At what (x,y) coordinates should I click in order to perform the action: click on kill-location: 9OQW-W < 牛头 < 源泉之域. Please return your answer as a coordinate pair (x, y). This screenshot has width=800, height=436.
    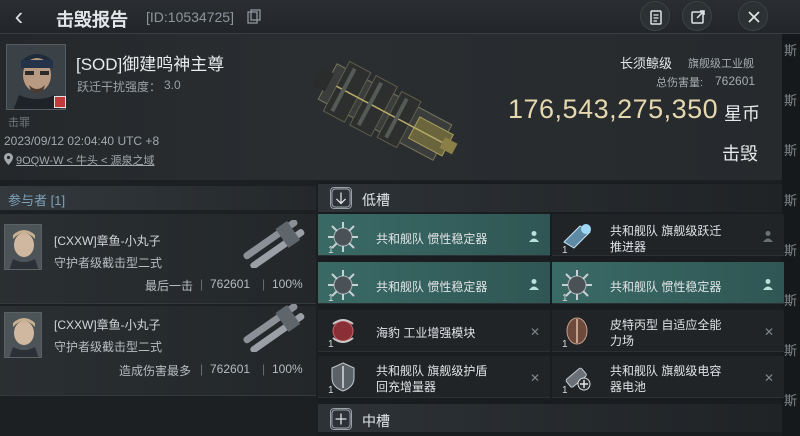
    Looking at the image, I should click on (85, 160).